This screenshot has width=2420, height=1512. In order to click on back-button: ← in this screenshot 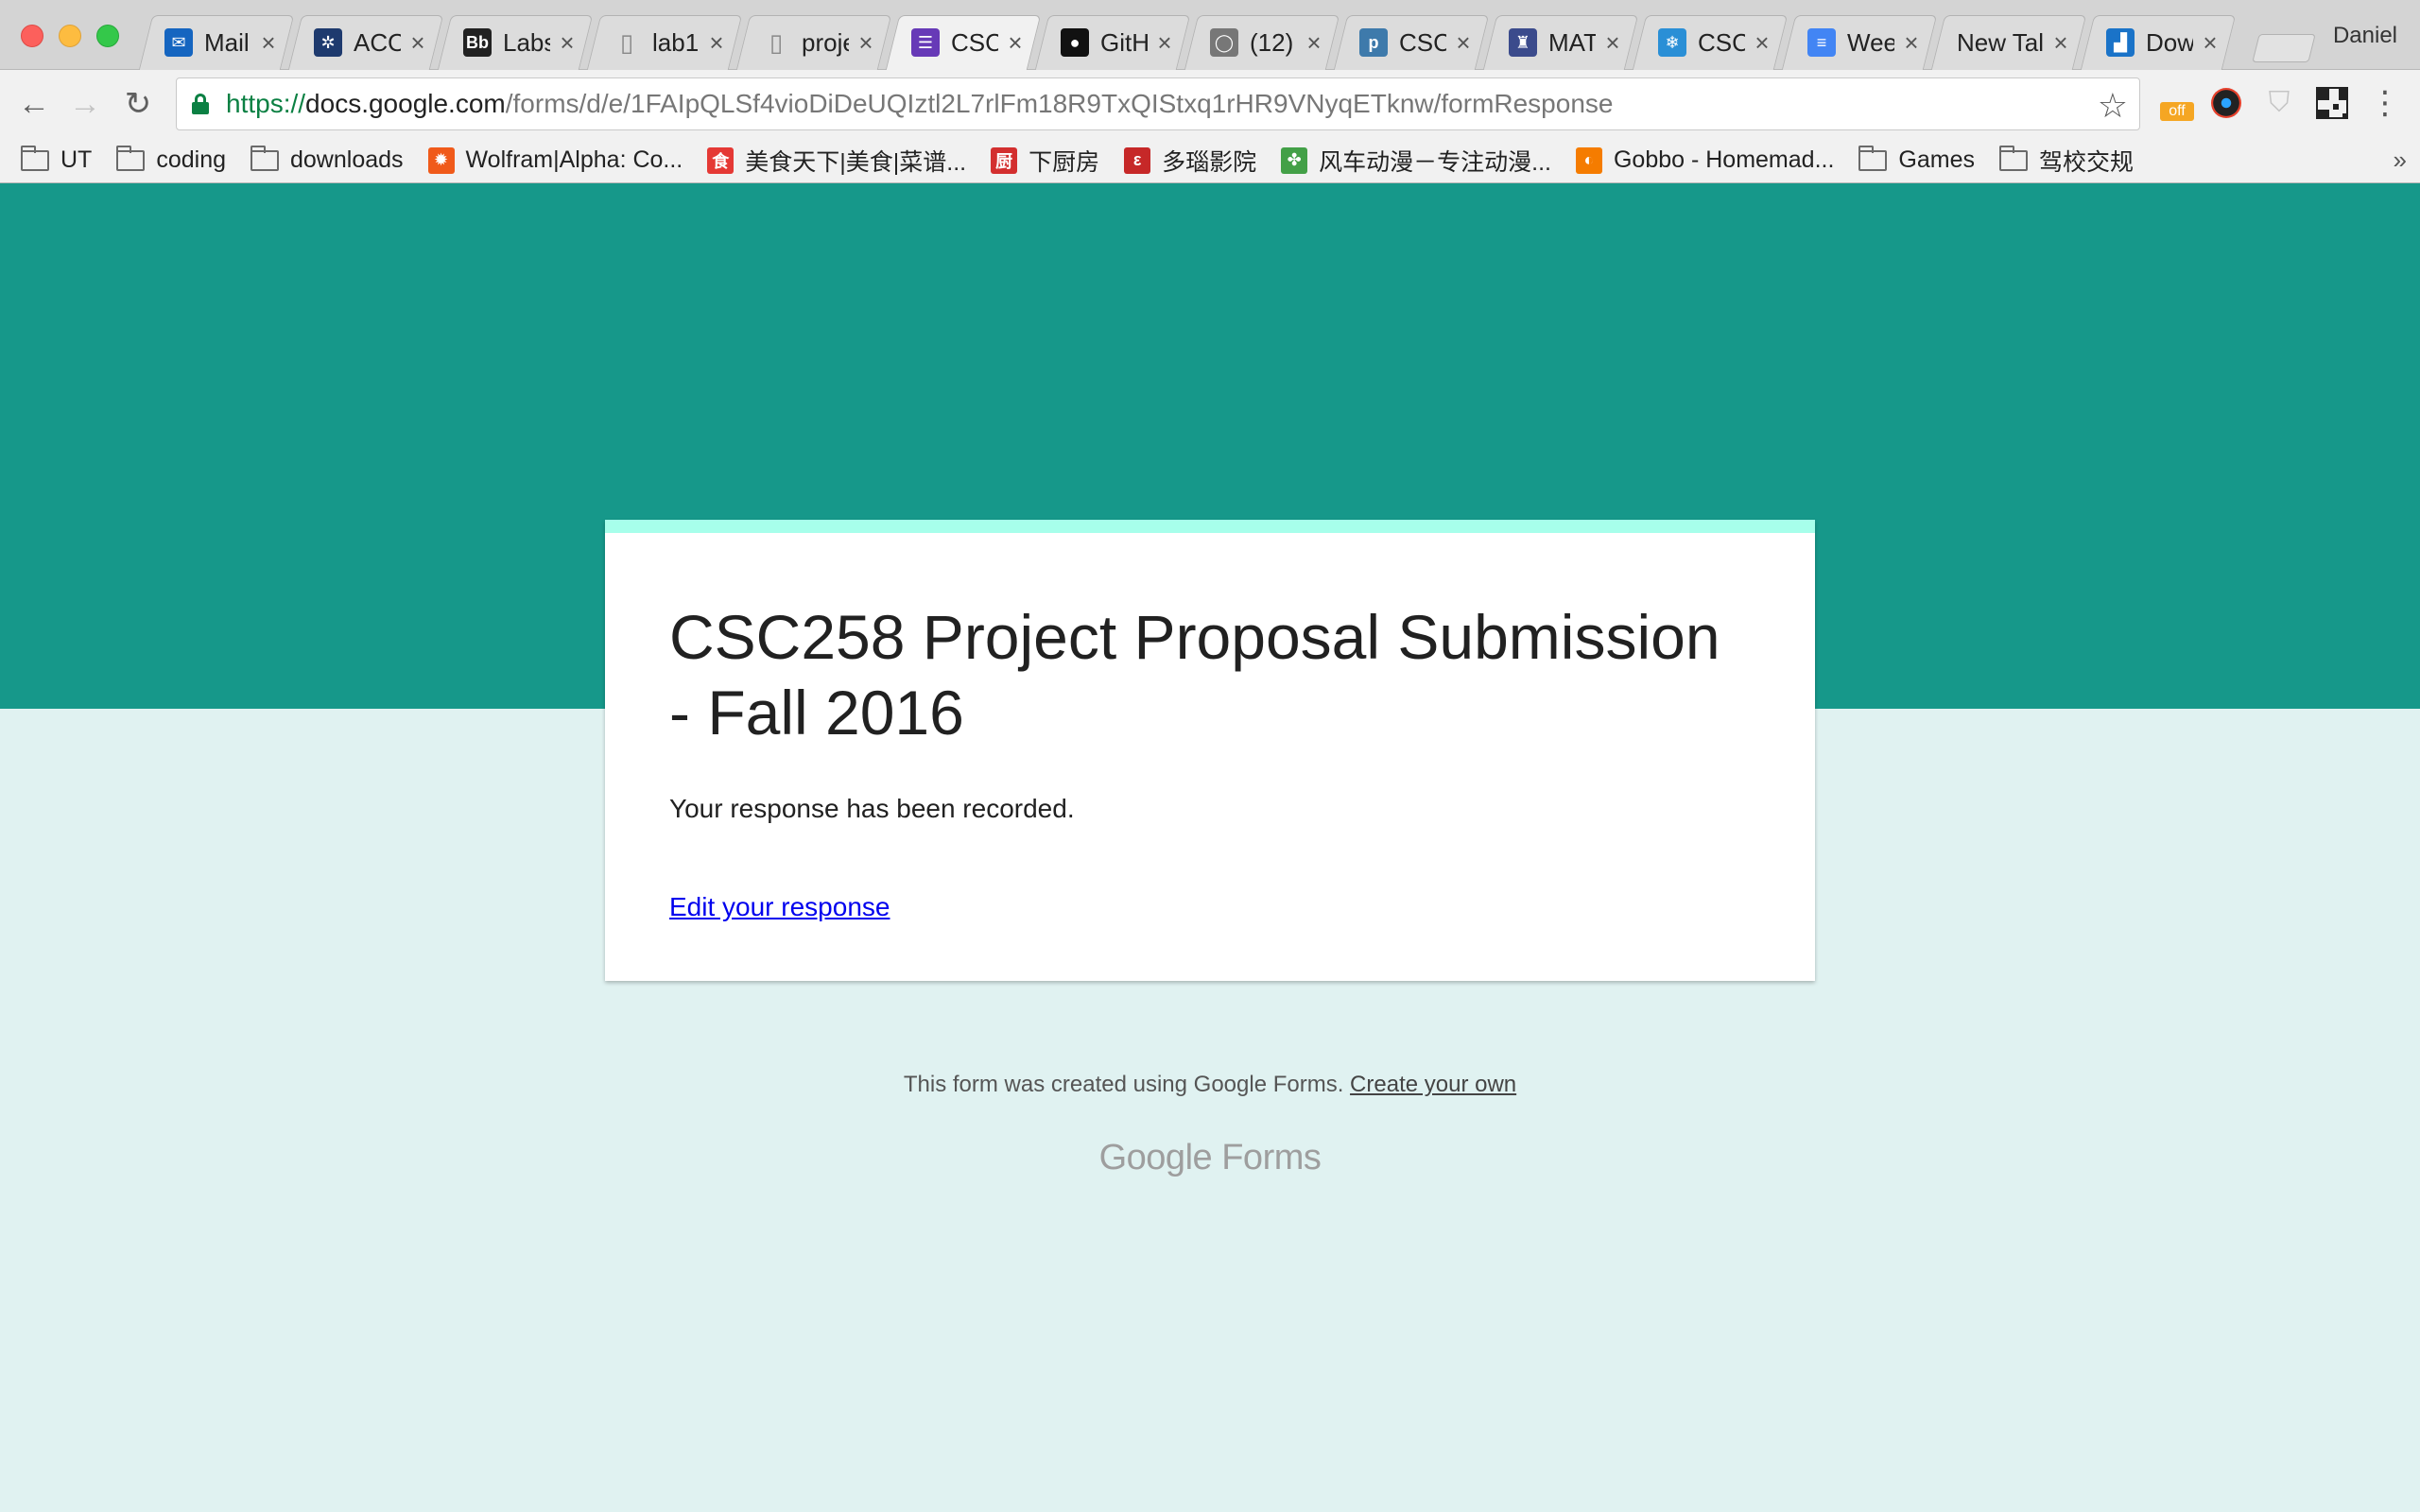, I will do `click(34, 104)`.